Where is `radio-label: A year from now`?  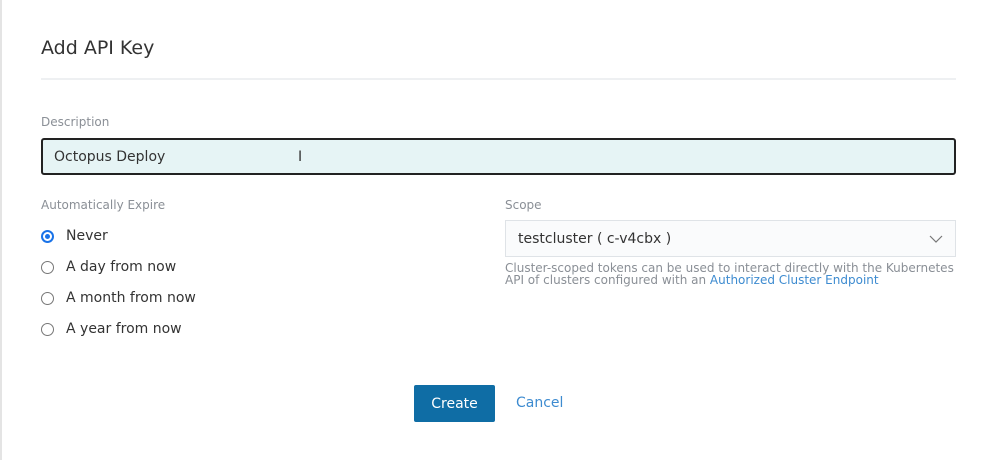 radio-label: A year from now is located at coordinates (124, 329).